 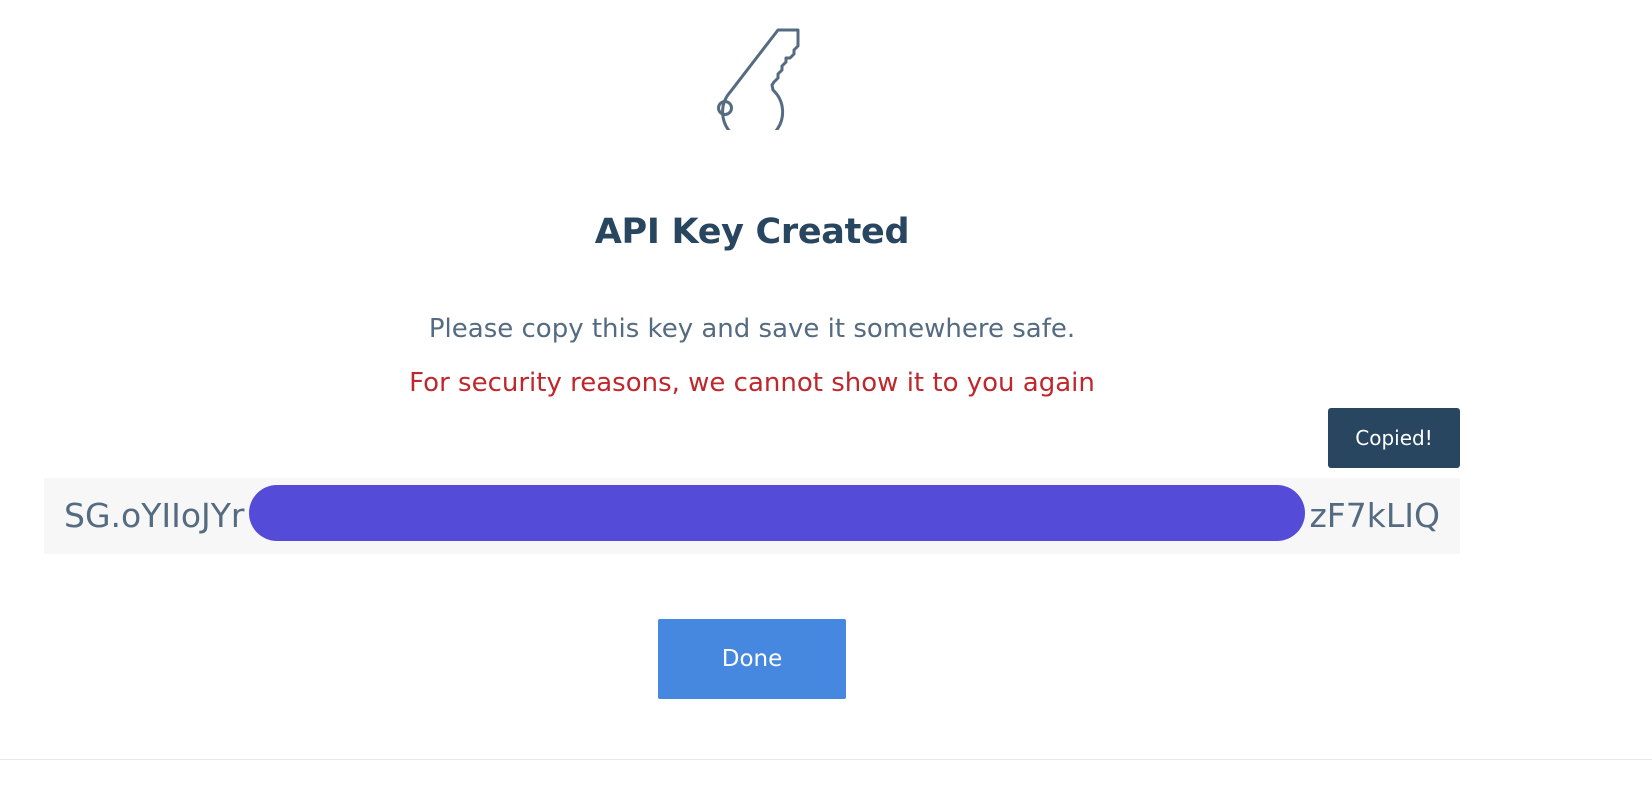 I want to click on redaction-overlay, so click(x=777, y=513).